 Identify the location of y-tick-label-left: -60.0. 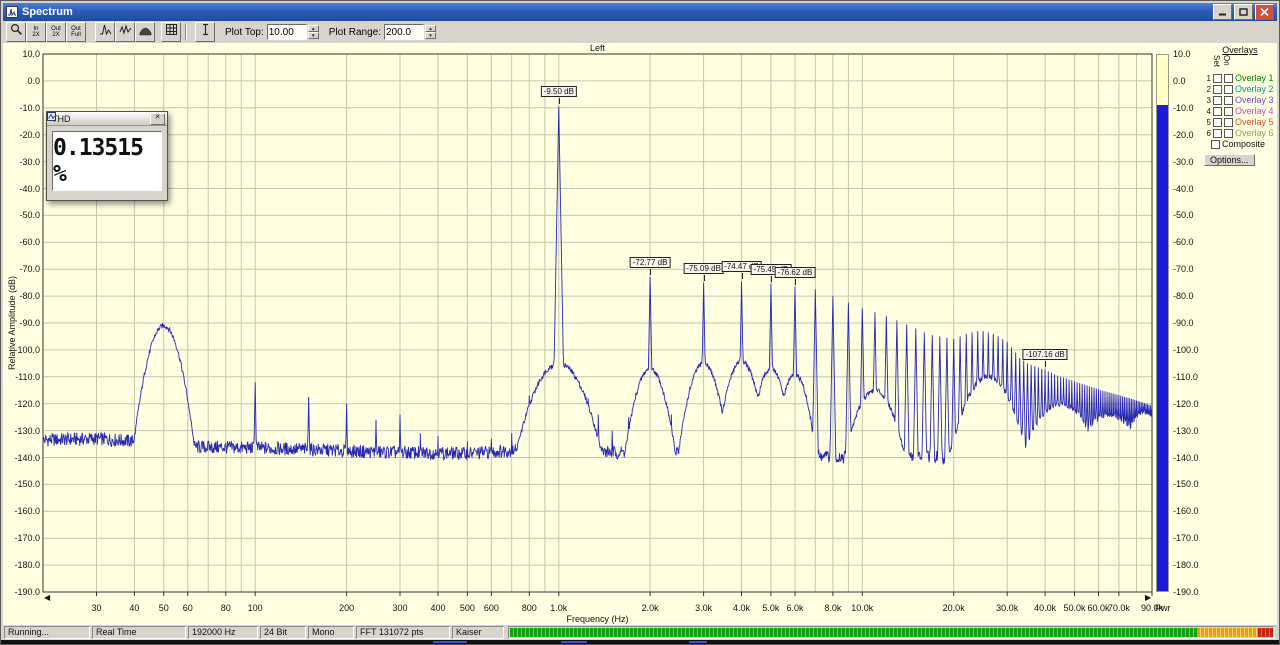
(29, 242).